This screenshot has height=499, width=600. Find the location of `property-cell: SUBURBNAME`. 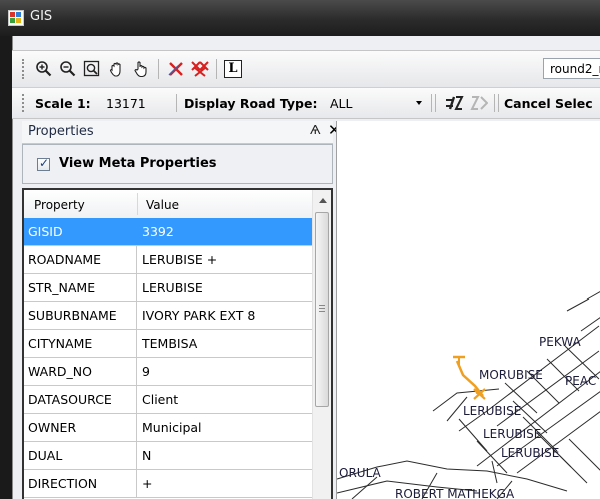

property-cell: SUBURBNAME is located at coordinates (80, 315).